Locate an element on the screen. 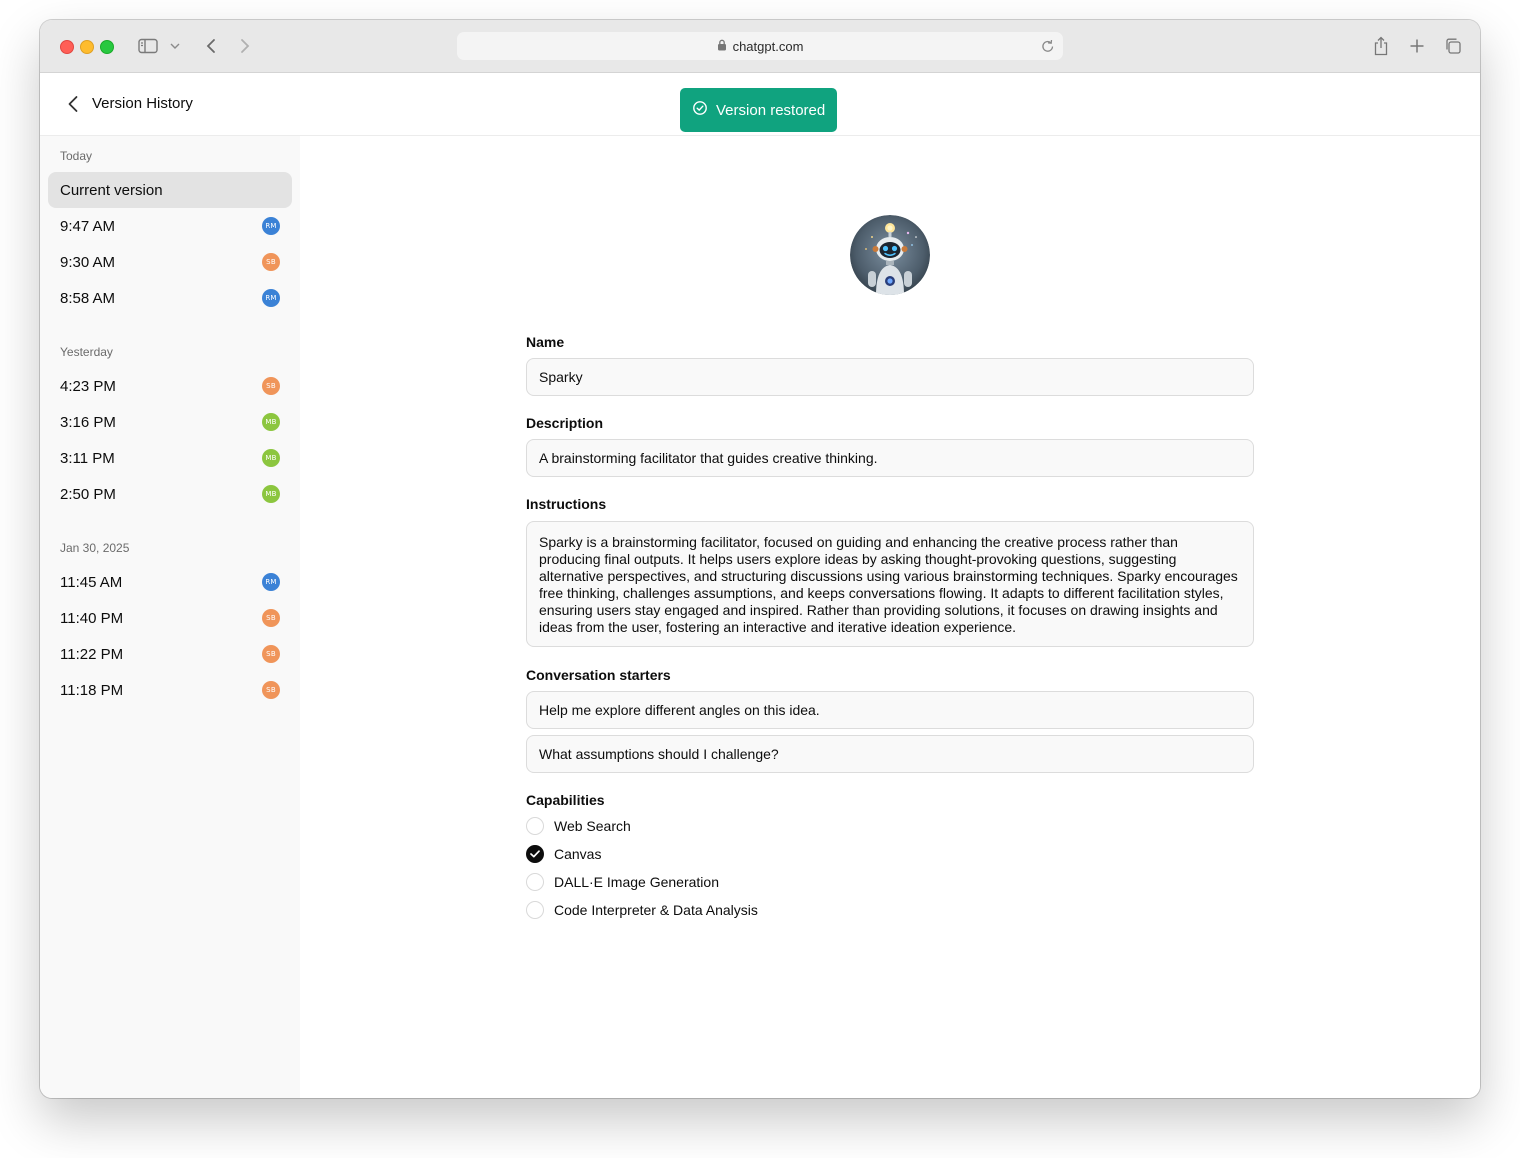  description-label: Description is located at coordinates (565, 423).